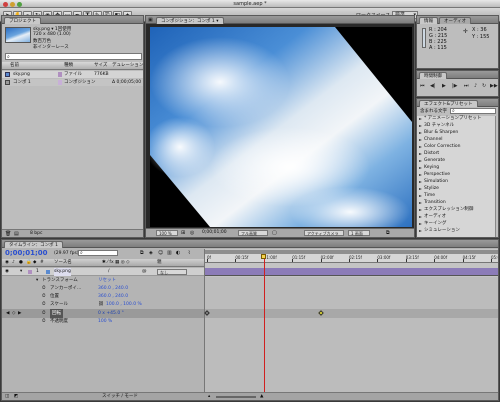  What do you see at coordinates (264, 323) in the screenshot?
I see `current-time-indicator` at bounding box center [264, 323].